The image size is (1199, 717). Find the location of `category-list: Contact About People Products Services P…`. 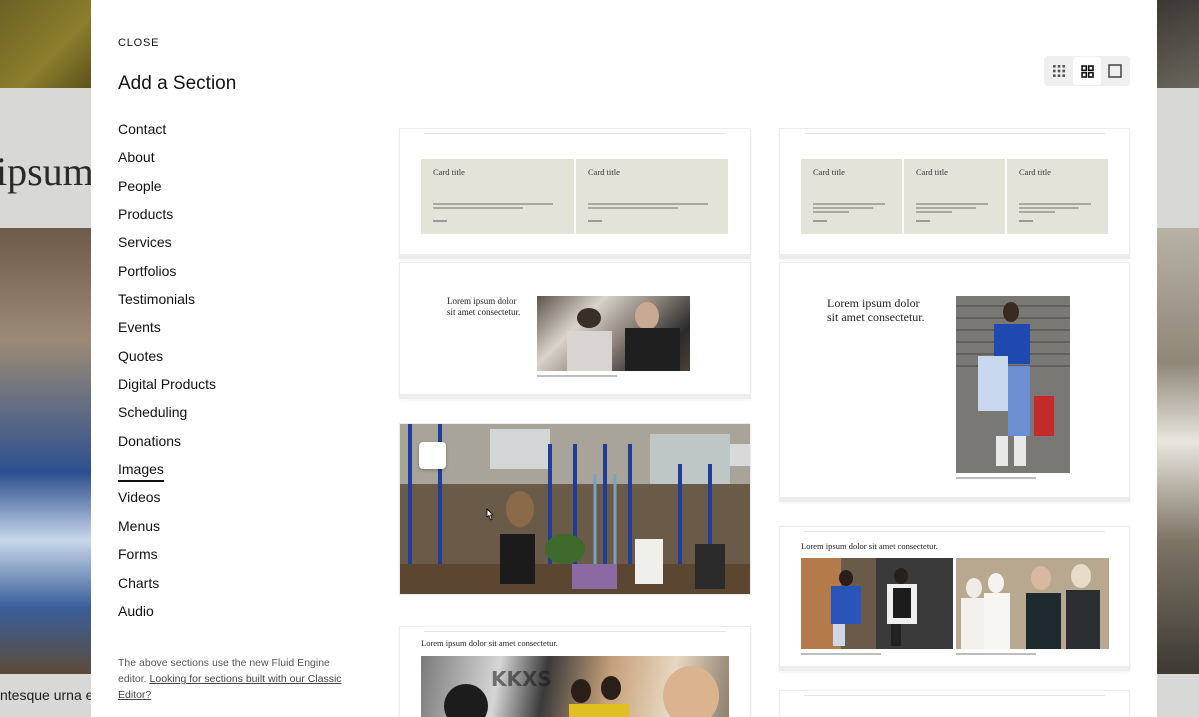

category-list: Contact About People Products Services P… is located at coordinates (167, 375).